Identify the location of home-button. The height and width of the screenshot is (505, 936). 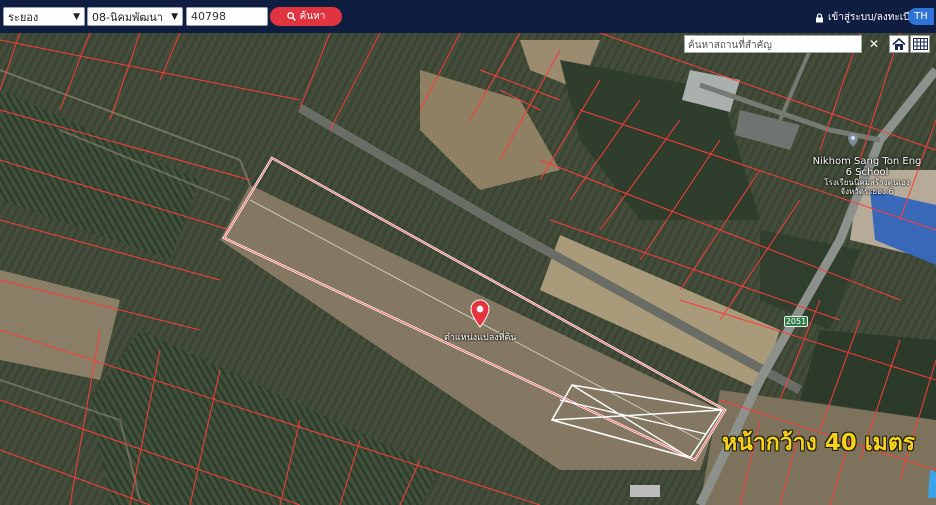
(899, 44).